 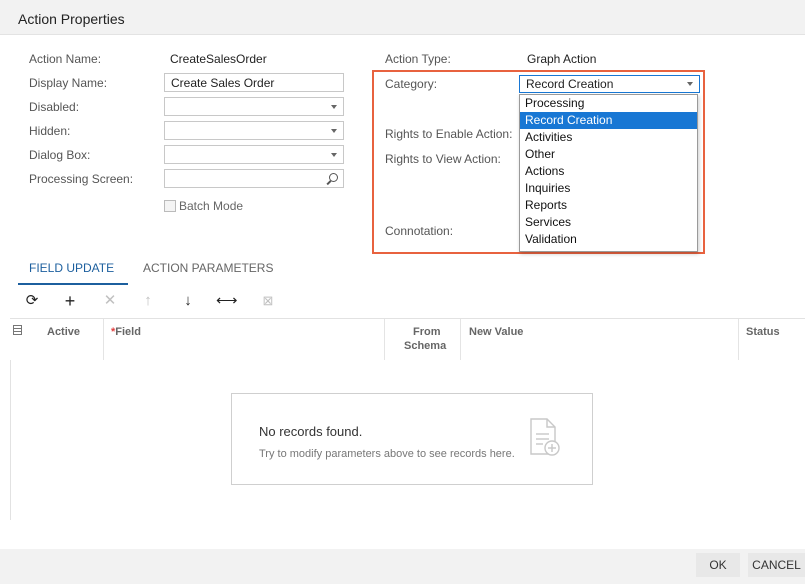 What do you see at coordinates (608, 154) in the screenshot?
I see `category-option: Other` at bounding box center [608, 154].